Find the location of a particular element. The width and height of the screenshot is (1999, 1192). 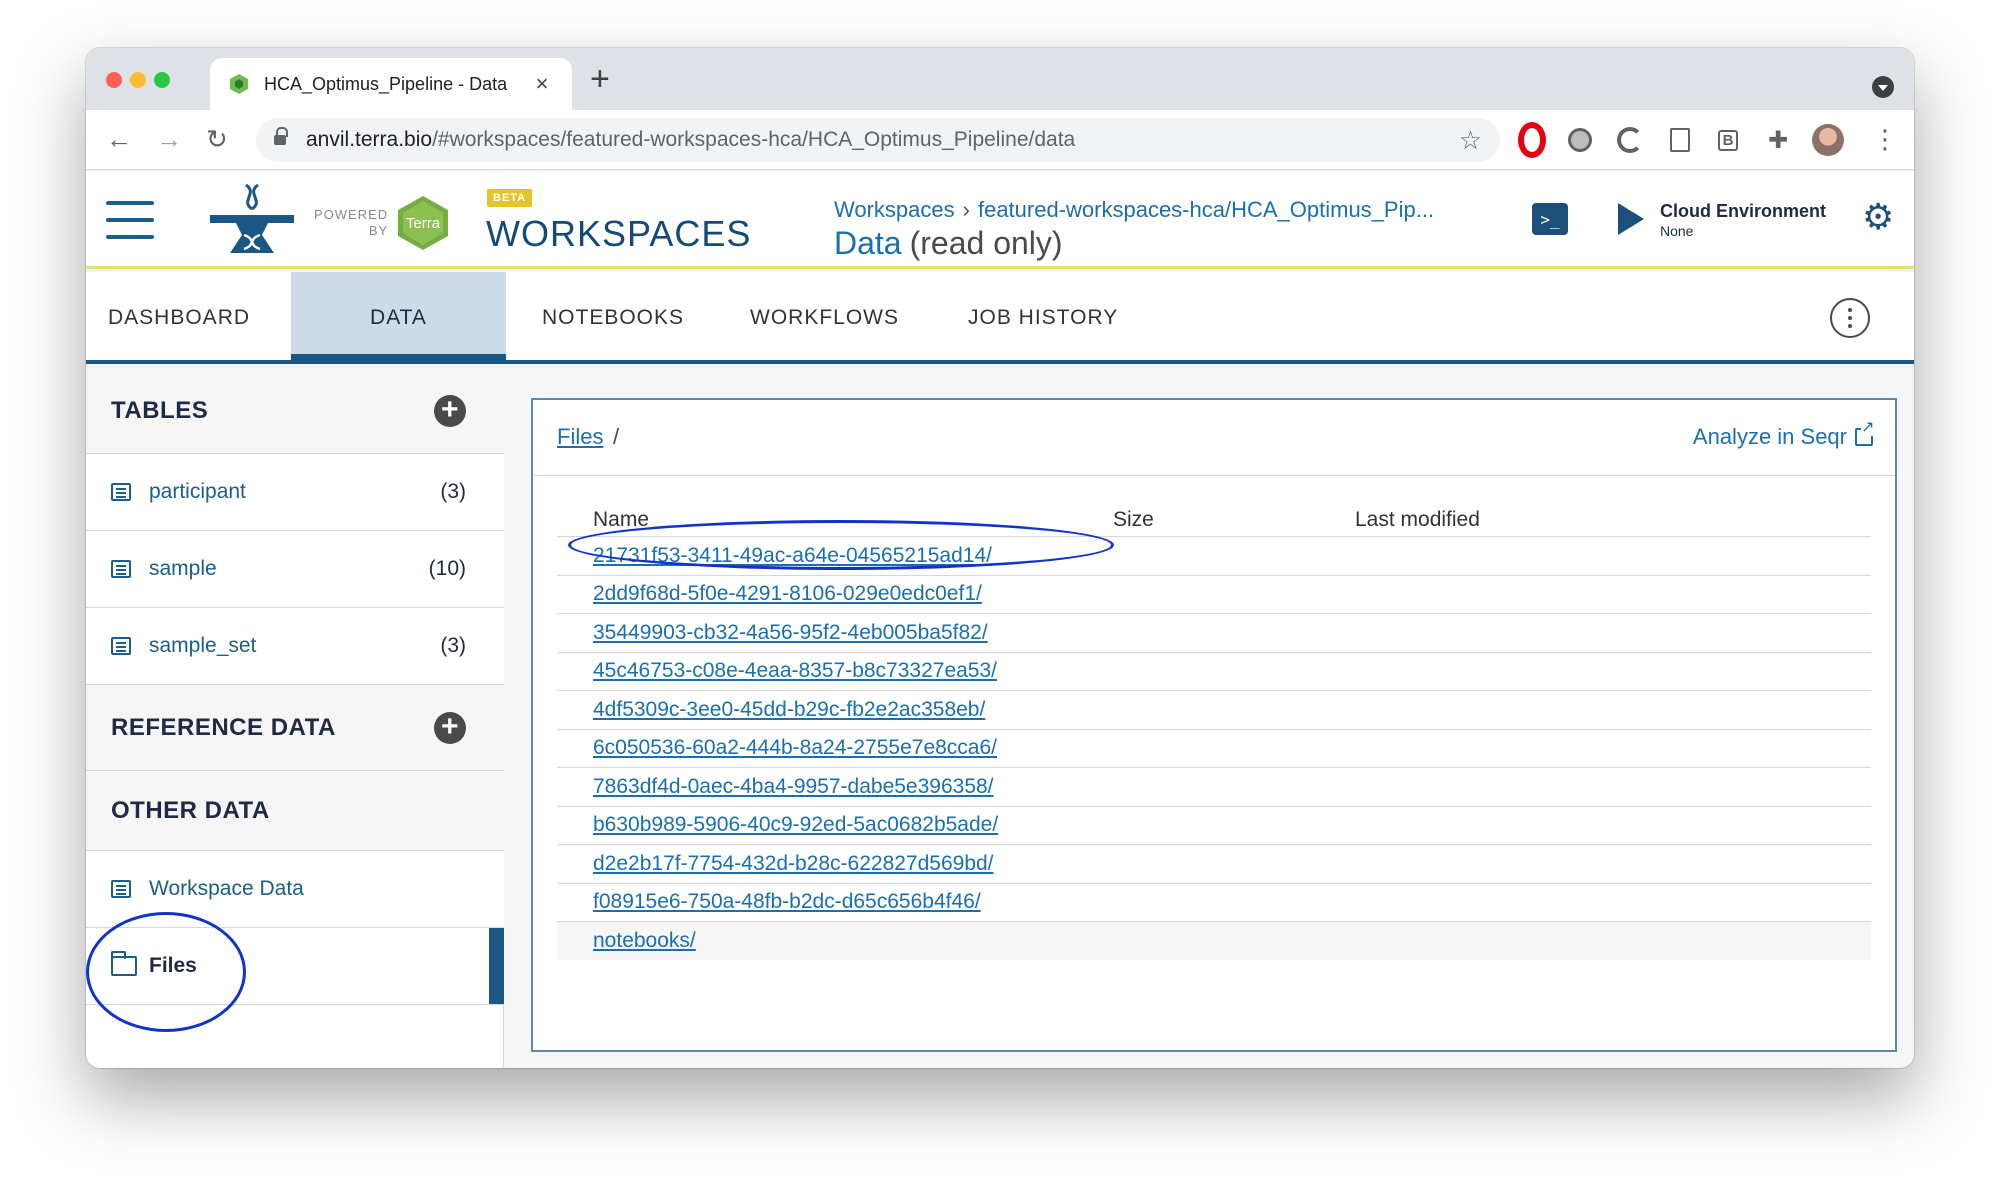

folder-link: 45c46753-c08e-4eaa-8357-b8c73327ea53/ is located at coordinates (795, 671).